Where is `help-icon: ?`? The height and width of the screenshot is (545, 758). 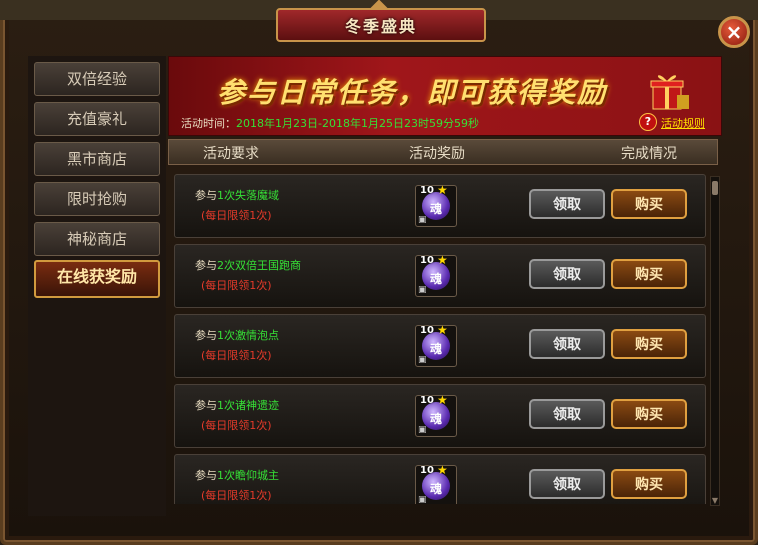 help-icon: ? is located at coordinates (648, 122).